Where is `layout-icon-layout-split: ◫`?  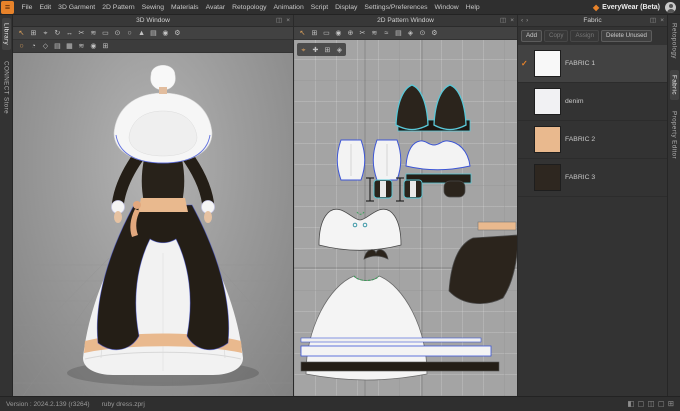
layout-icon-layout-split: ◫ is located at coordinates (651, 404).